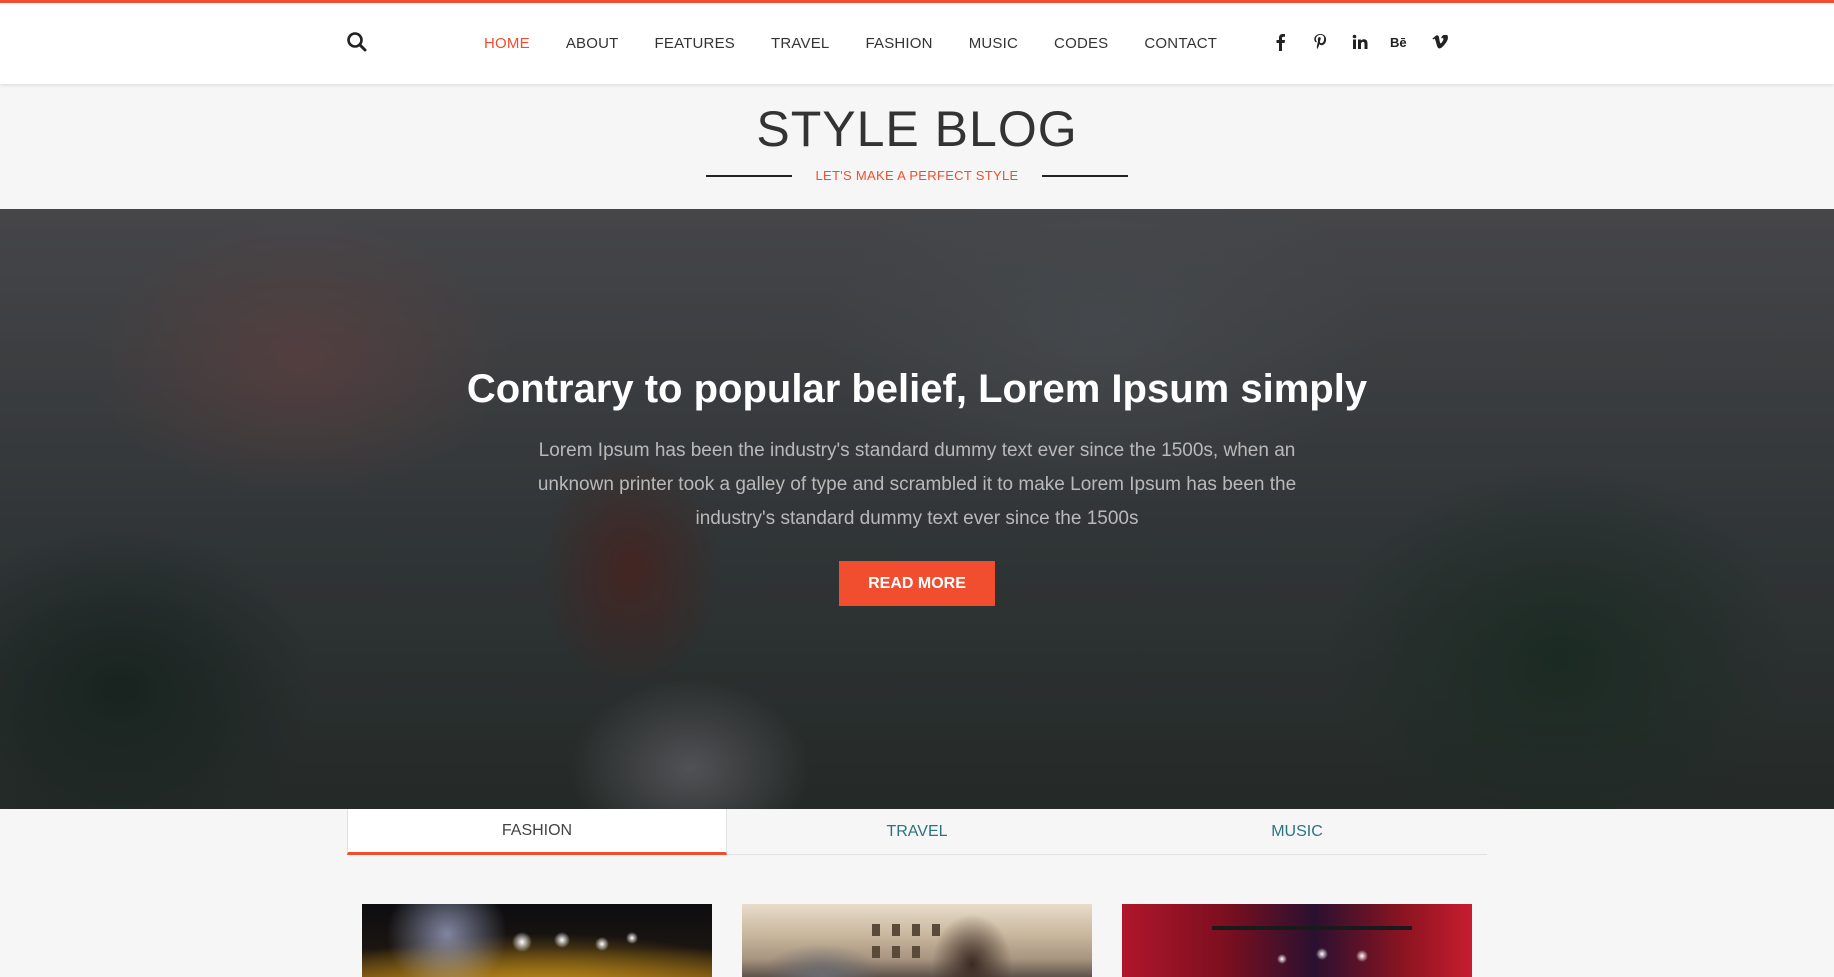 The width and height of the screenshot is (1834, 977). I want to click on linkedin-icon, so click(1360, 42).